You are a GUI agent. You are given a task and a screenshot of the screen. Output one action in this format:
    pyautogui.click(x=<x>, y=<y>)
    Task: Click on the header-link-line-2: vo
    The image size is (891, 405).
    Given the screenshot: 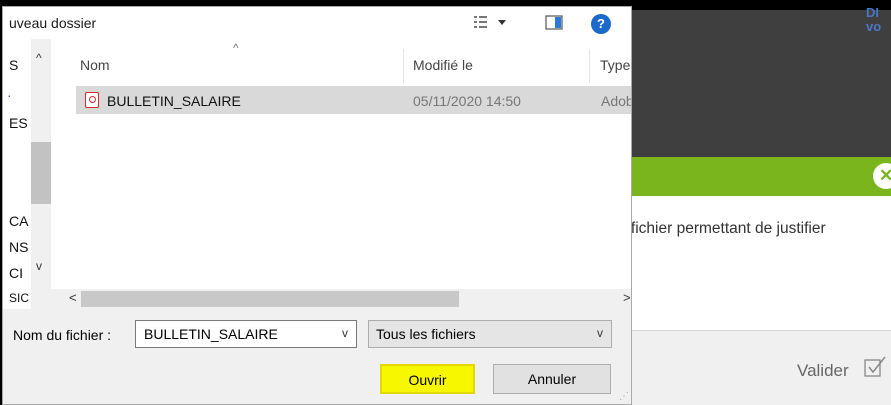 What is the action you would take?
    pyautogui.click(x=874, y=26)
    